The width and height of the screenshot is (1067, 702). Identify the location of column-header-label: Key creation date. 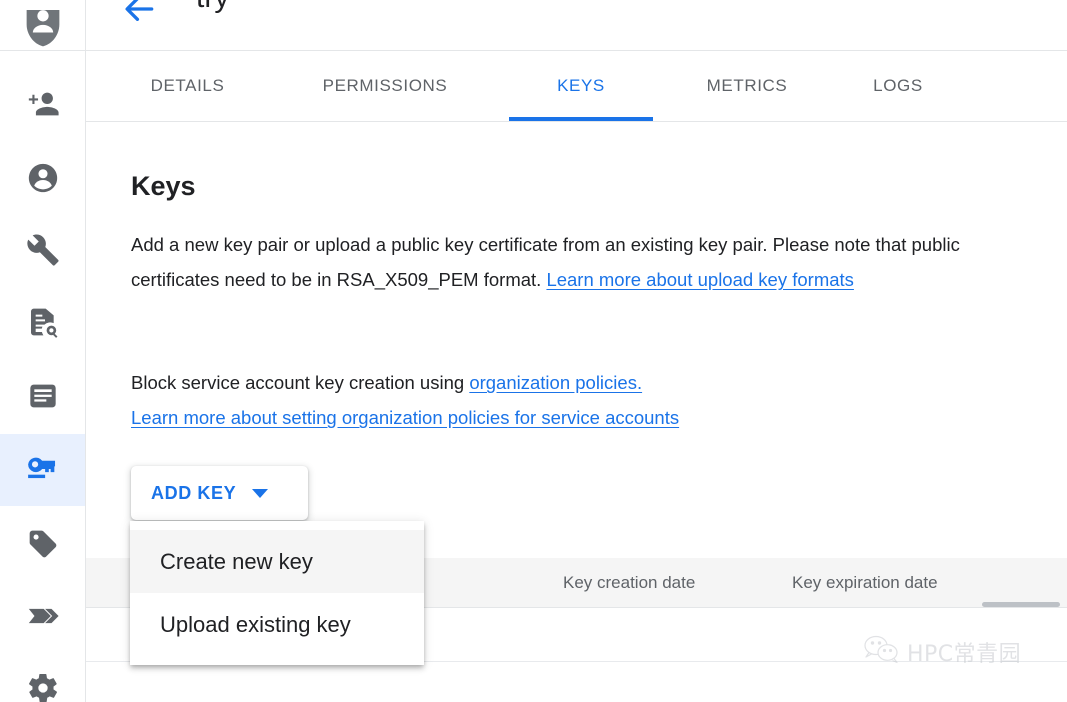
(629, 582).